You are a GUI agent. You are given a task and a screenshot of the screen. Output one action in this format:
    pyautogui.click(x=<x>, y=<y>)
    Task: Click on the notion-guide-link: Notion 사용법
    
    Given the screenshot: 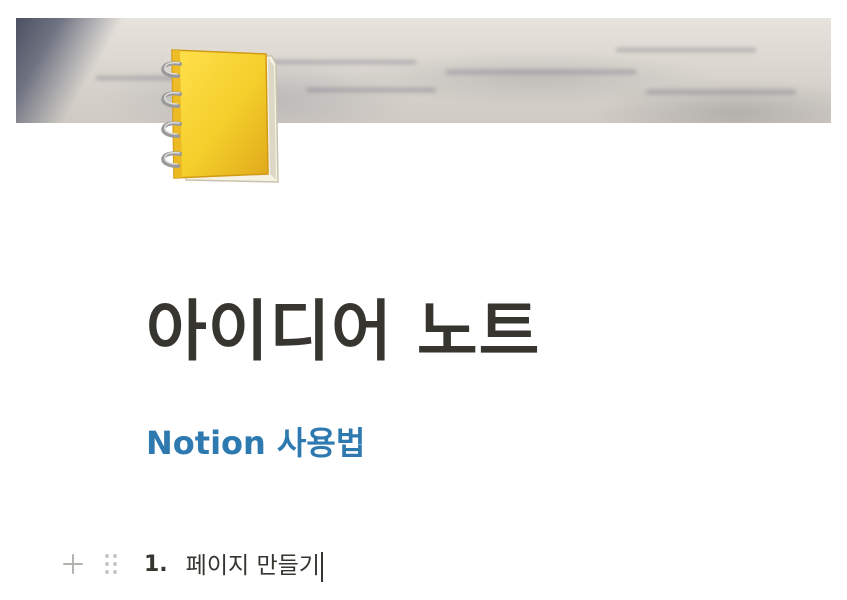 What is the action you would take?
    pyautogui.click(x=255, y=441)
    